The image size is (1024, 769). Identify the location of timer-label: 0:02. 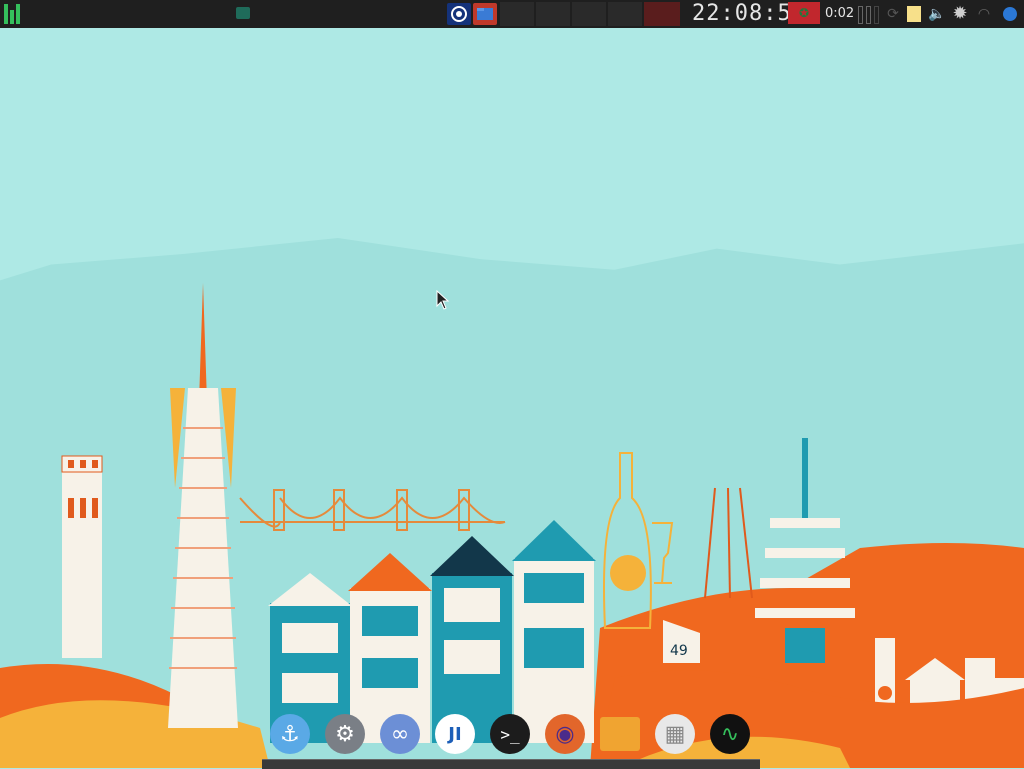
(839, 14).